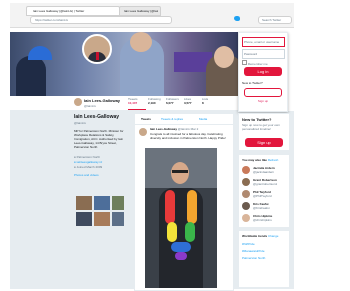 This screenshot has width=350, height=291. Describe the element at coordinates (97, 56) in the screenshot. I see `avatar-tie` at that location.